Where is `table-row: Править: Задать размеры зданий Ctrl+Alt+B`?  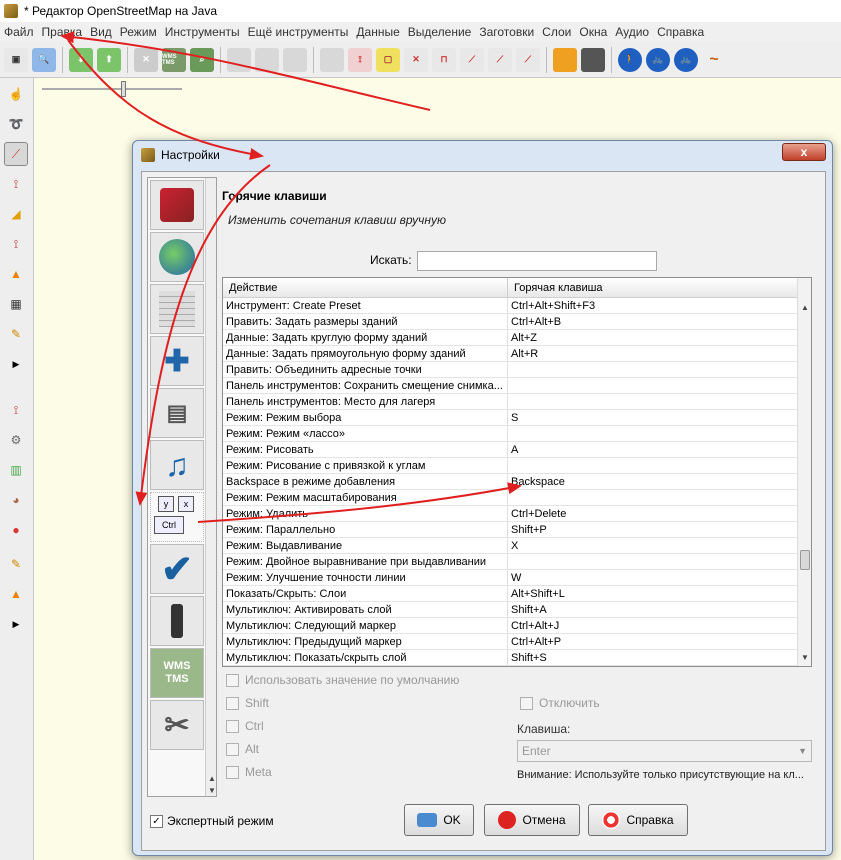 table-row: Править: Задать размеры зданий Ctrl+Alt+B is located at coordinates (511, 322).